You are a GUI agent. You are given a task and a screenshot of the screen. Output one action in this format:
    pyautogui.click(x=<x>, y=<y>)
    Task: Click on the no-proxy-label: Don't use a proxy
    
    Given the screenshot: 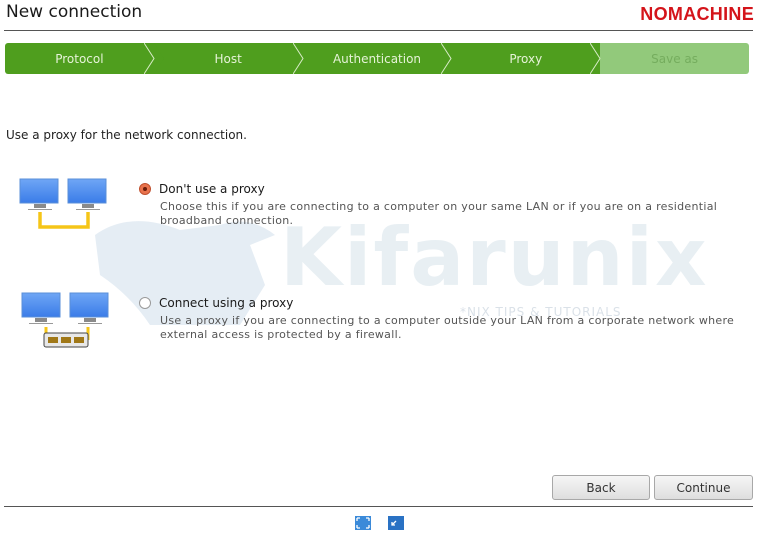 What is the action you would take?
    pyautogui.click(x=212, y=189)
    